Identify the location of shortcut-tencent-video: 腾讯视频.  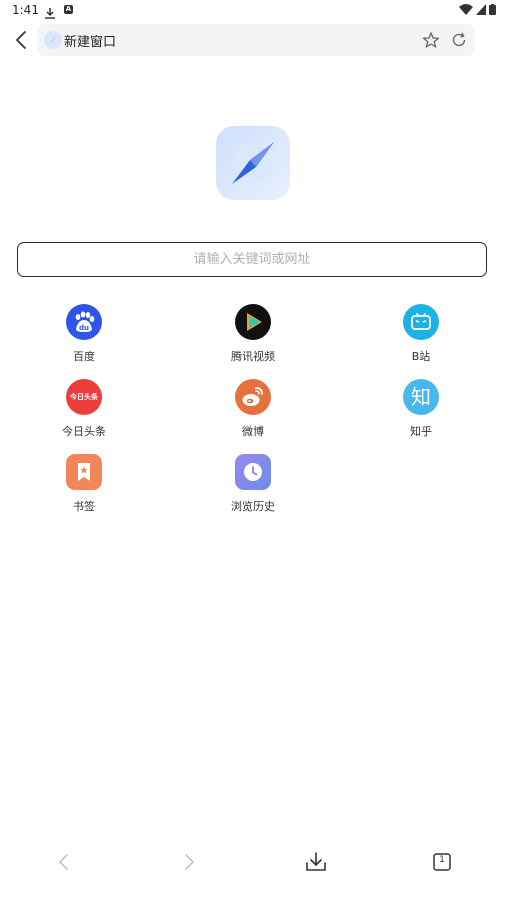
(253, 336).